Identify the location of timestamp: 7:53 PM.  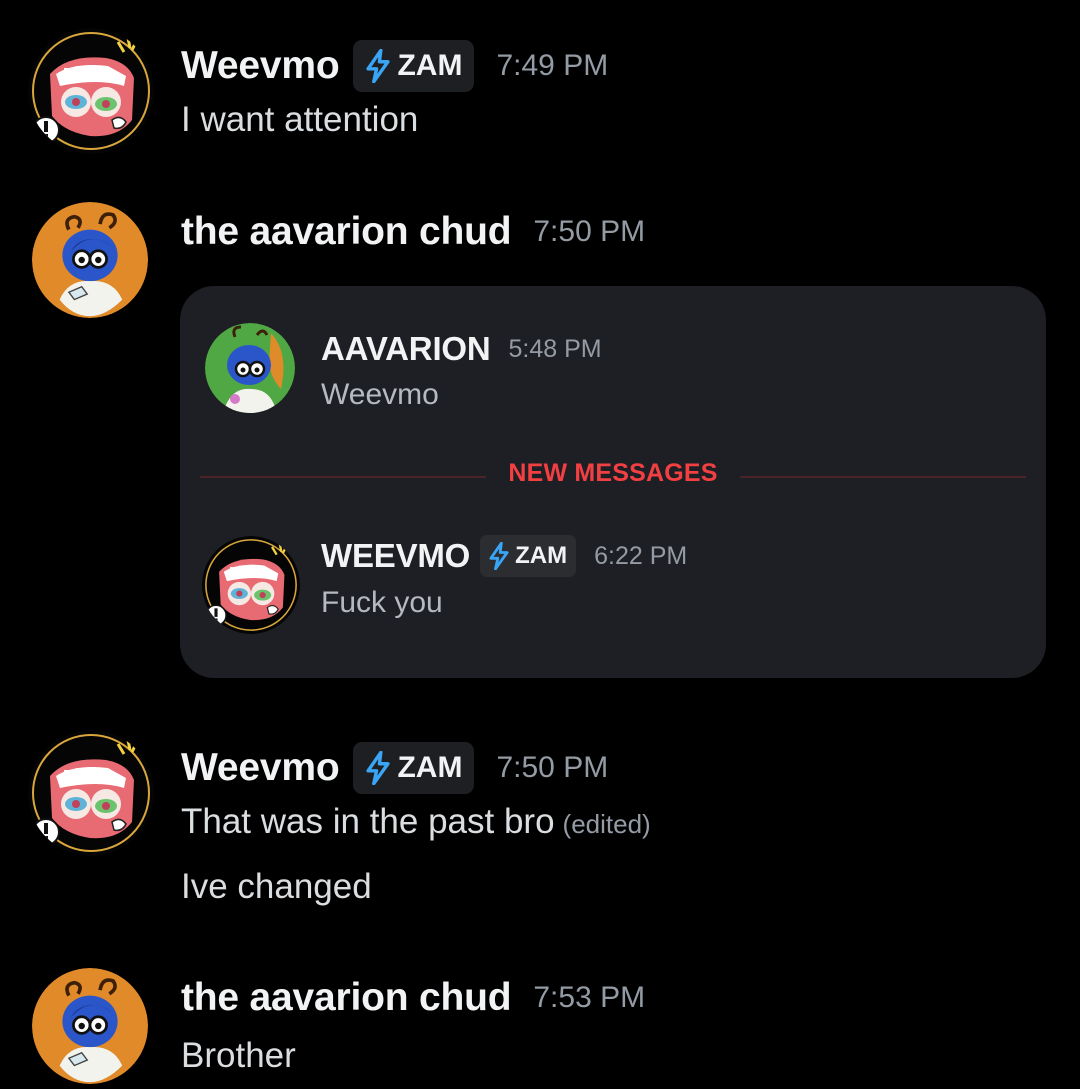
(589, 997).